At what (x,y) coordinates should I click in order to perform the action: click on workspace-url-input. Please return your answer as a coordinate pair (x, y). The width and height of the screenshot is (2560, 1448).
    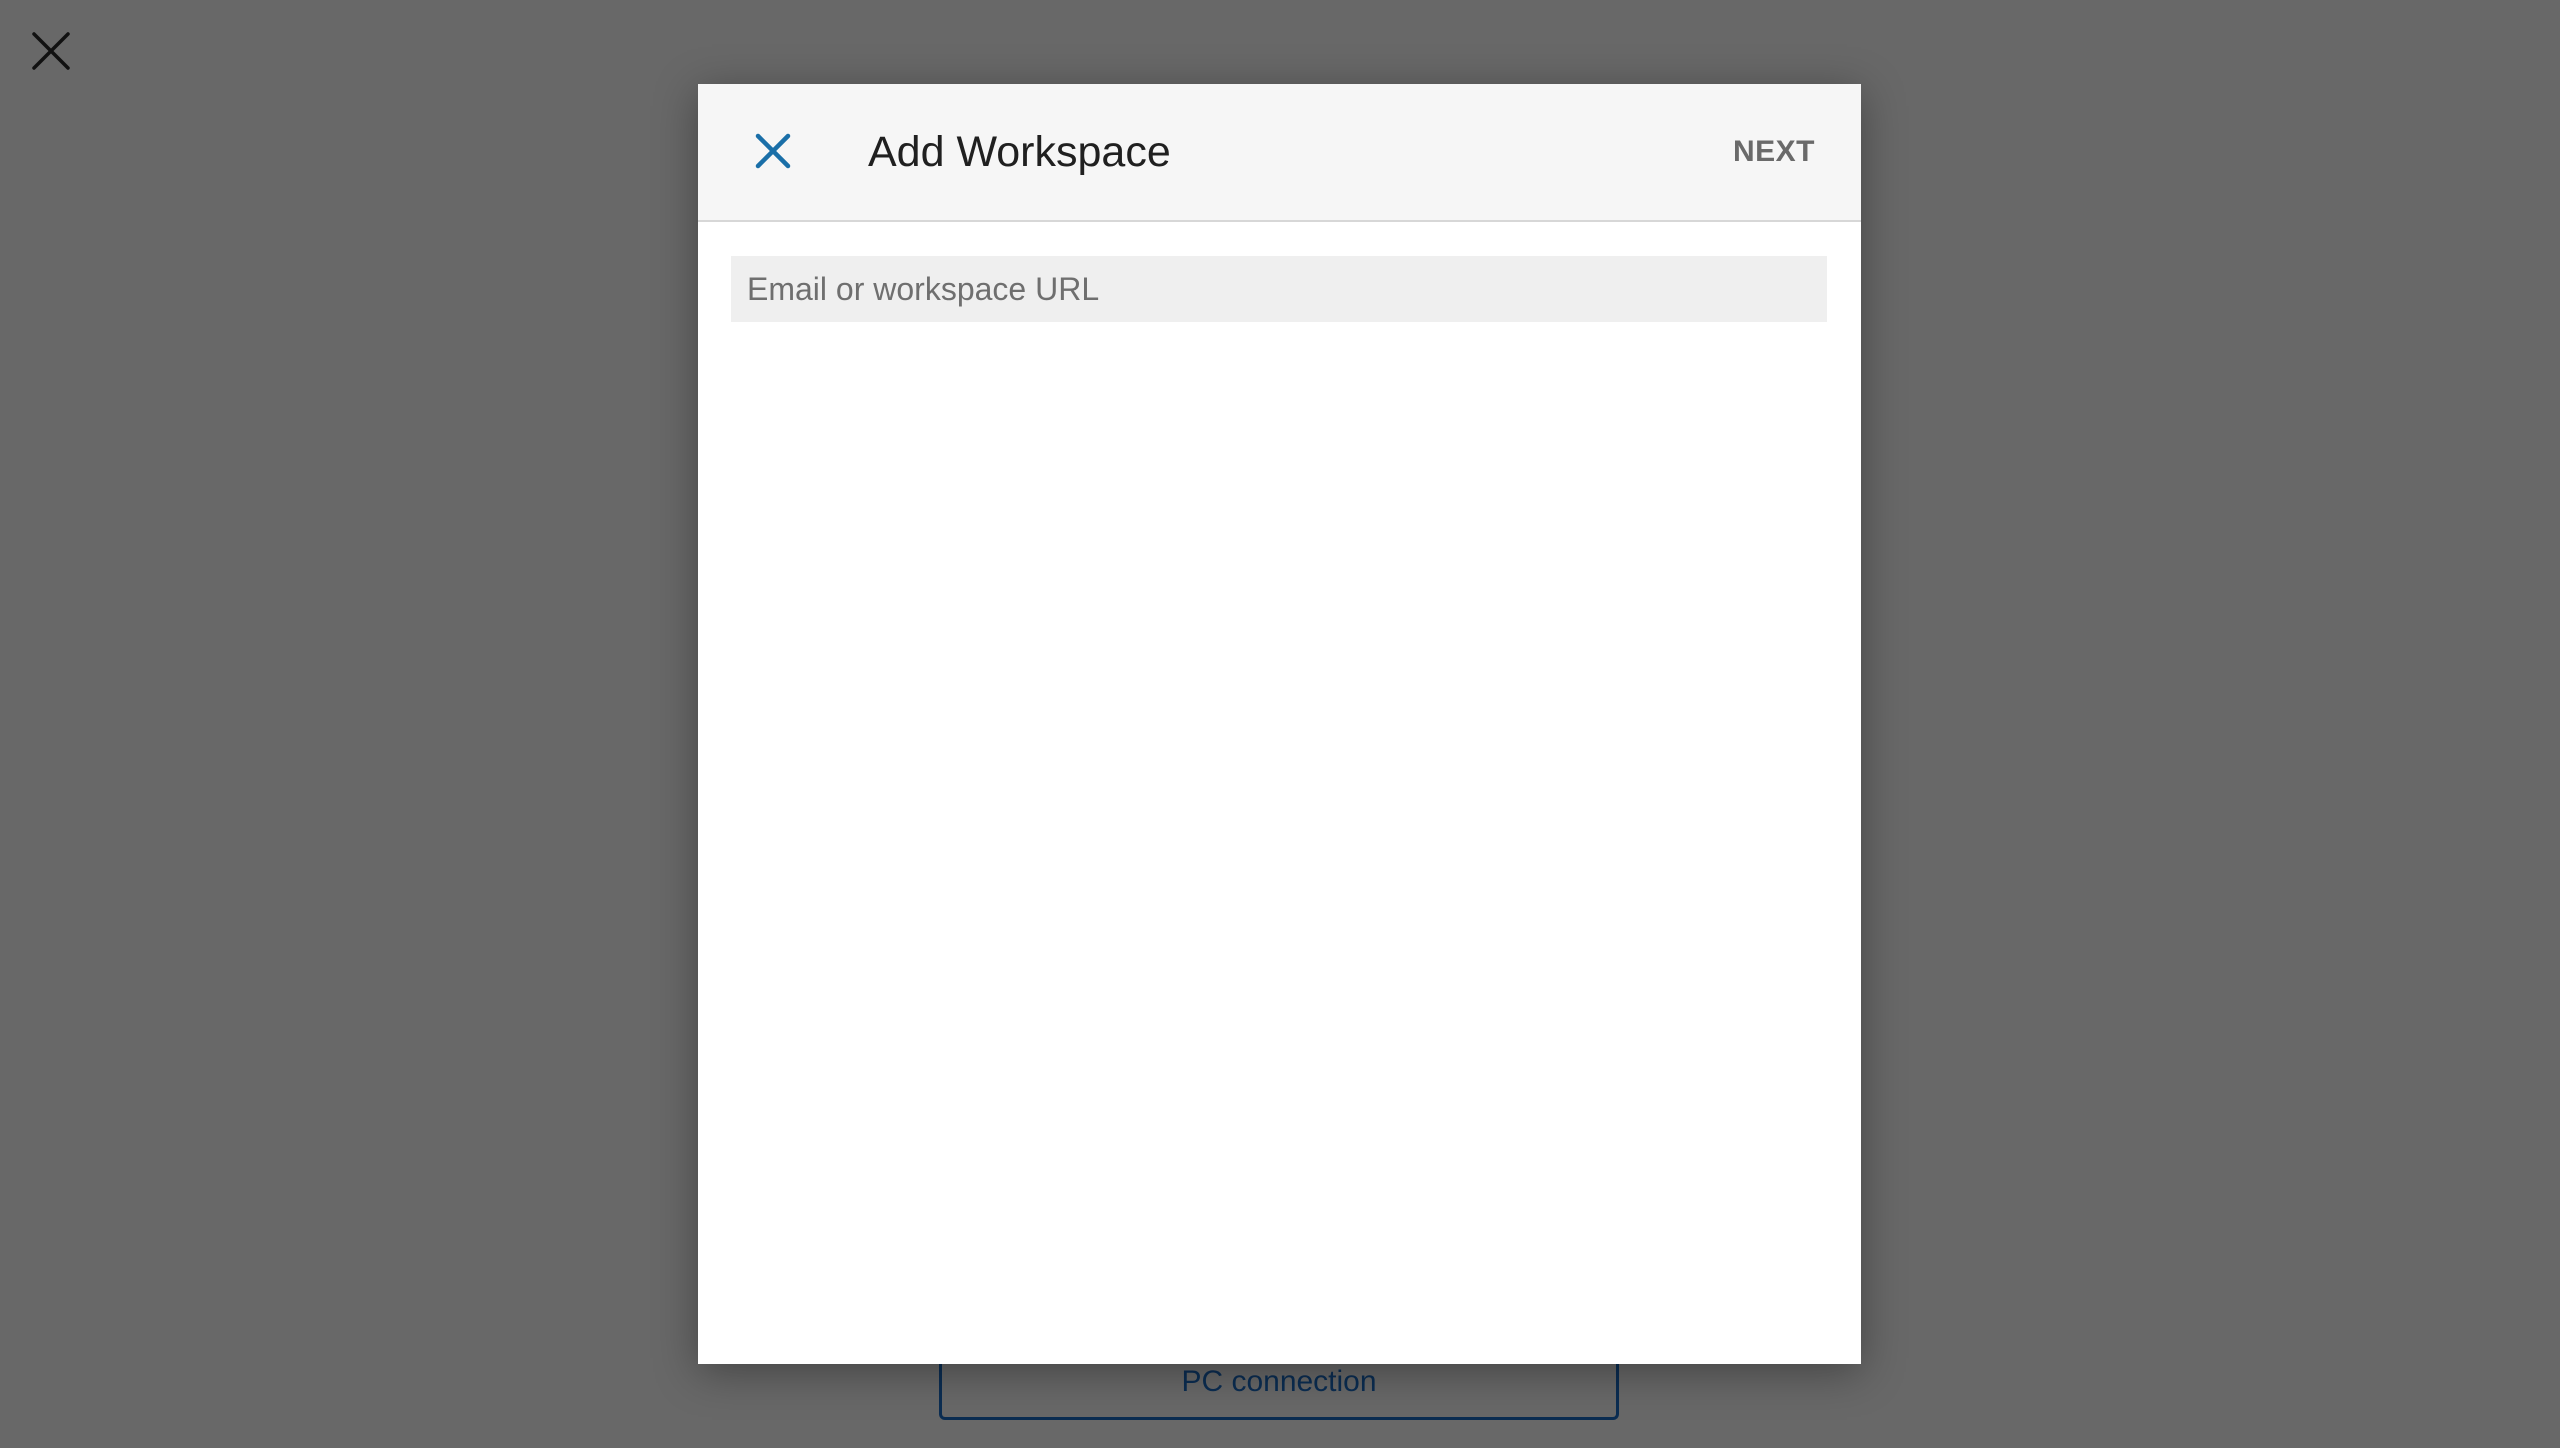
    Looking at the image, I should click on (1279, 289).